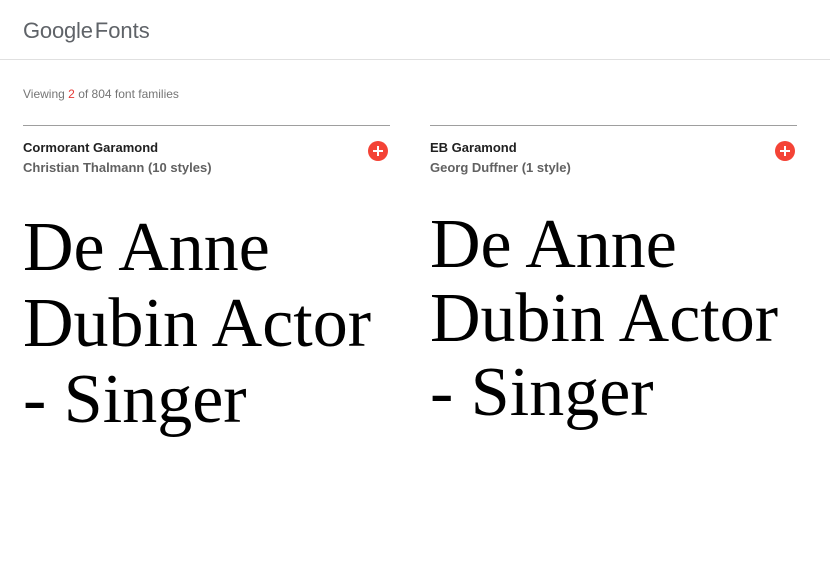  Describe the element at coordinates (128, 94) in the screenshot. I see `results-suffix: of 804 font families` at that location.